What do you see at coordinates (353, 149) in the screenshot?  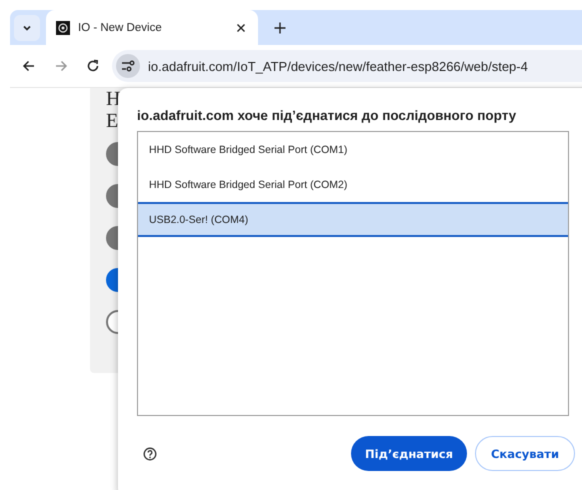 I see `port-option: HHD Software Bridged Serial Port (COM1)` at bounding box center [353, 149].